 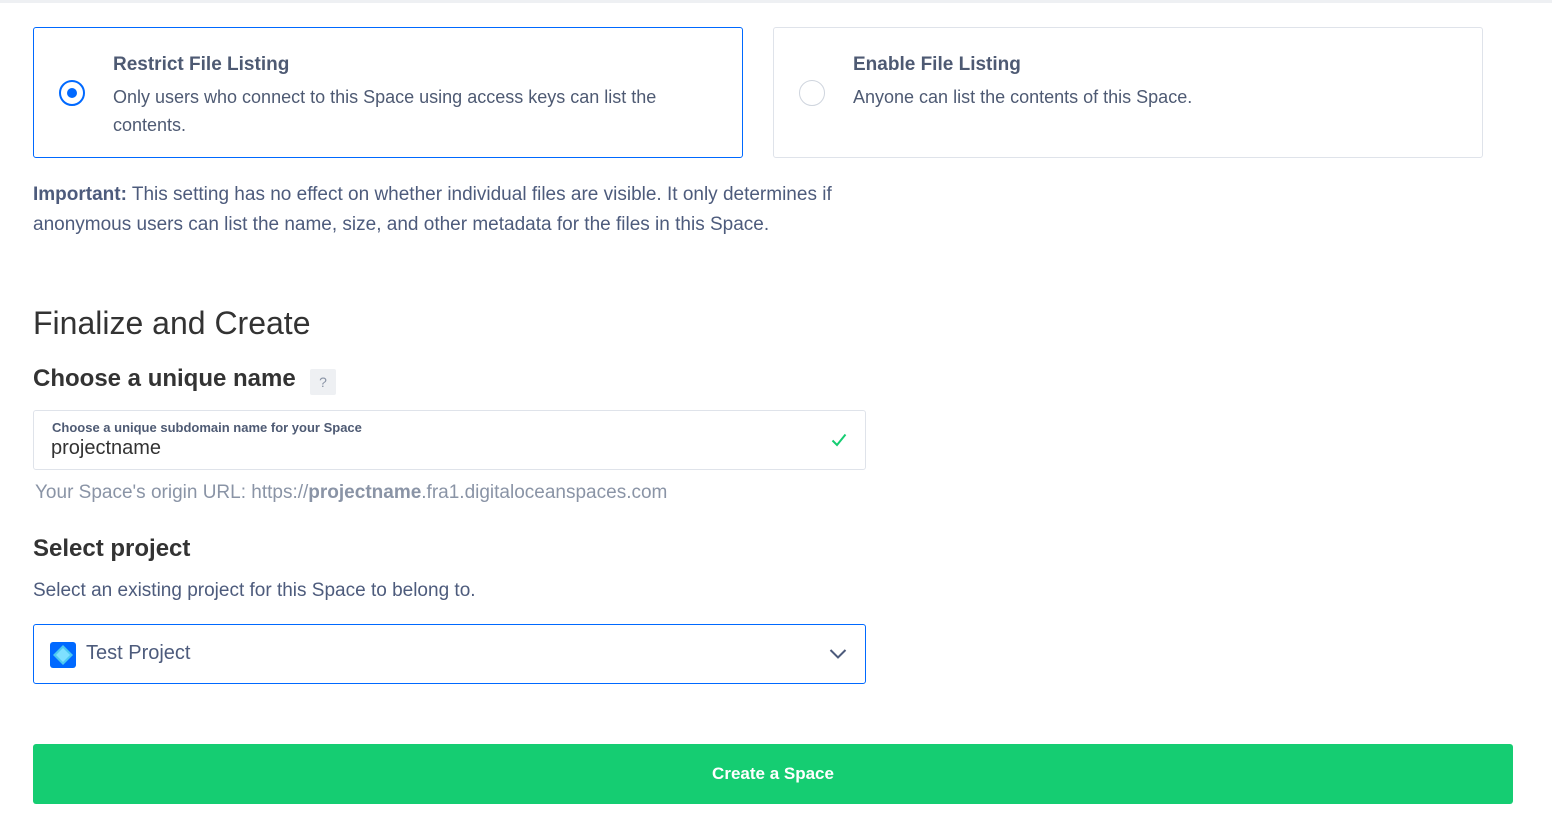 I want to click on origin-url-name: projectname, so click(x=365, y=492).